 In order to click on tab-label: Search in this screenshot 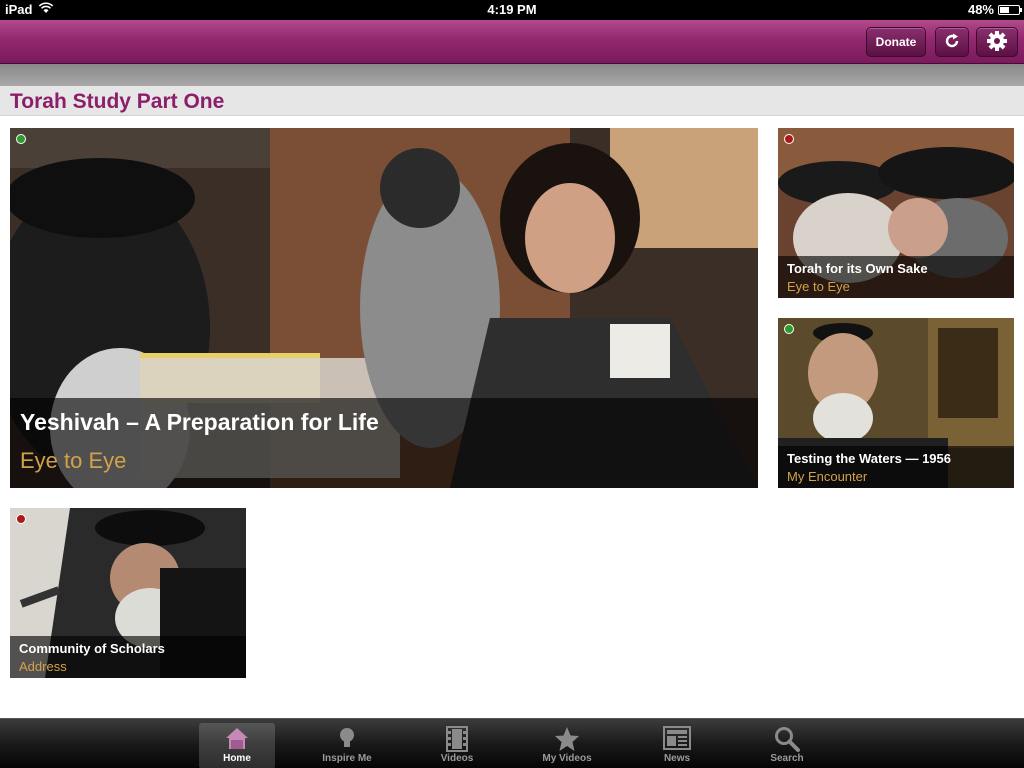, I will do `click(787, 758)`.